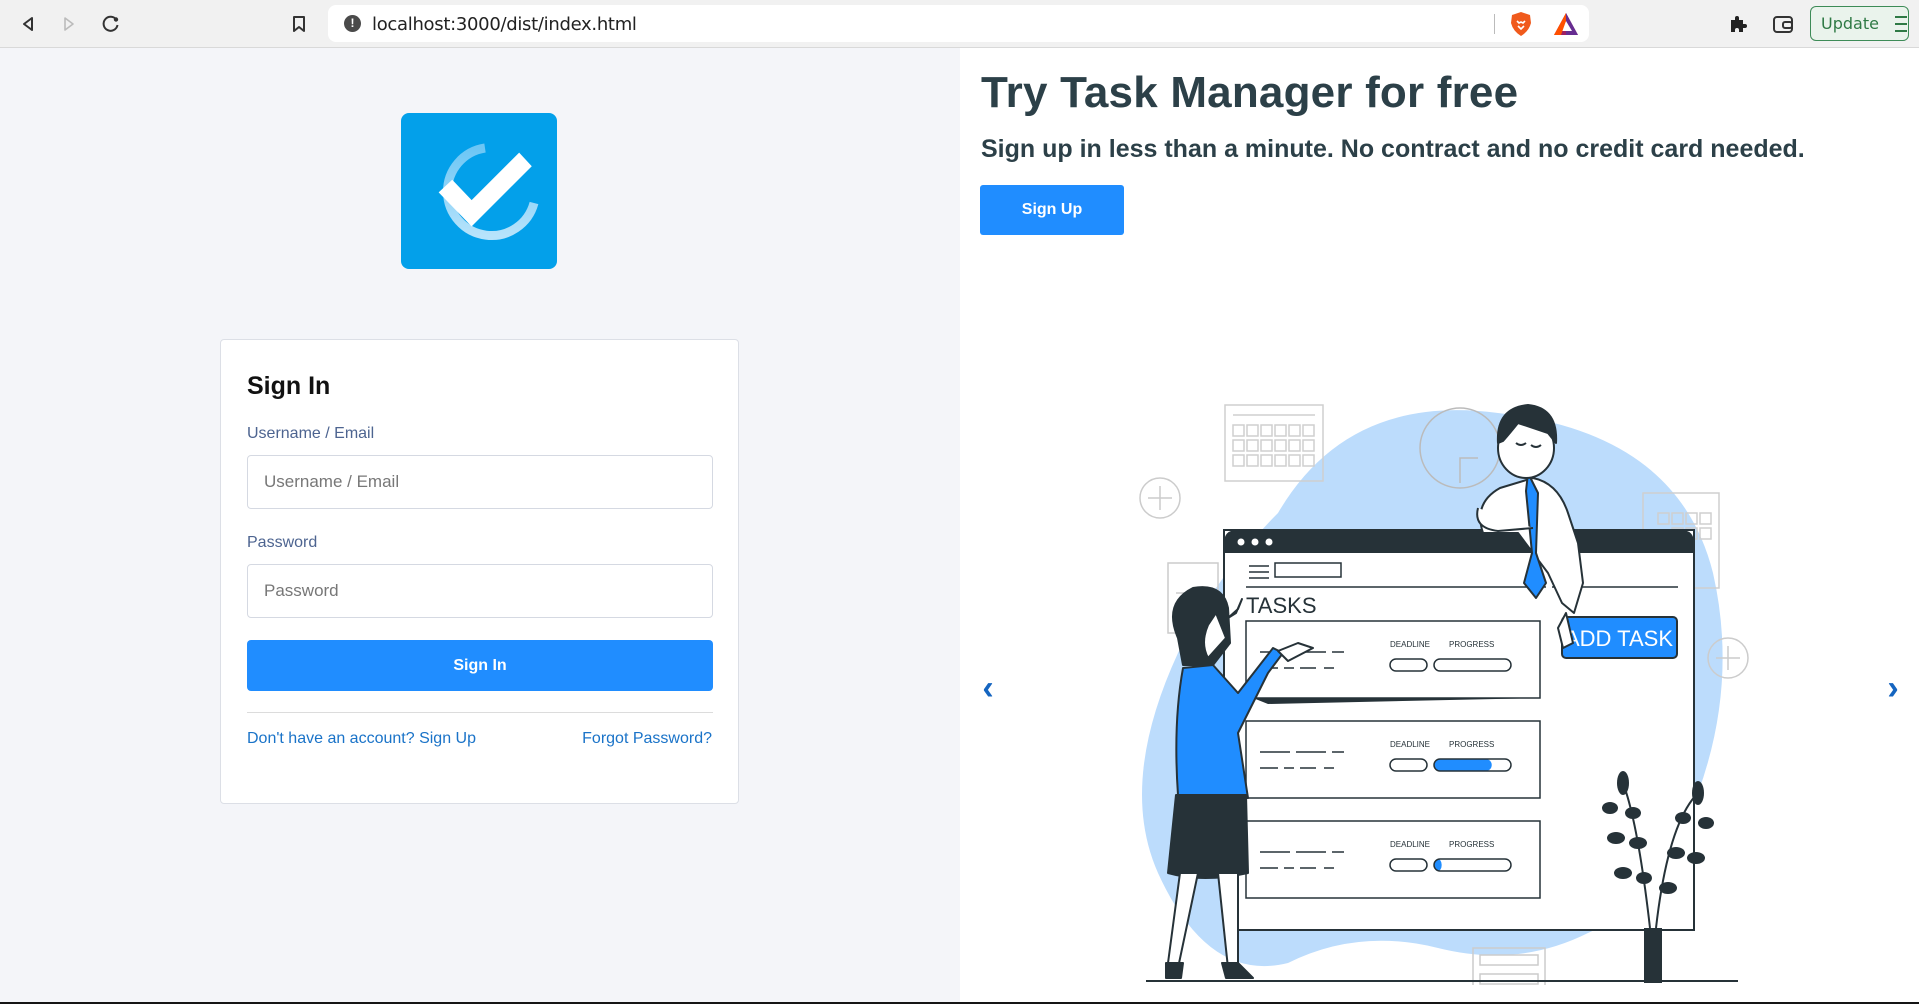  I want to click on forgot-password-link: Forgot Password?, so click(647, 739).